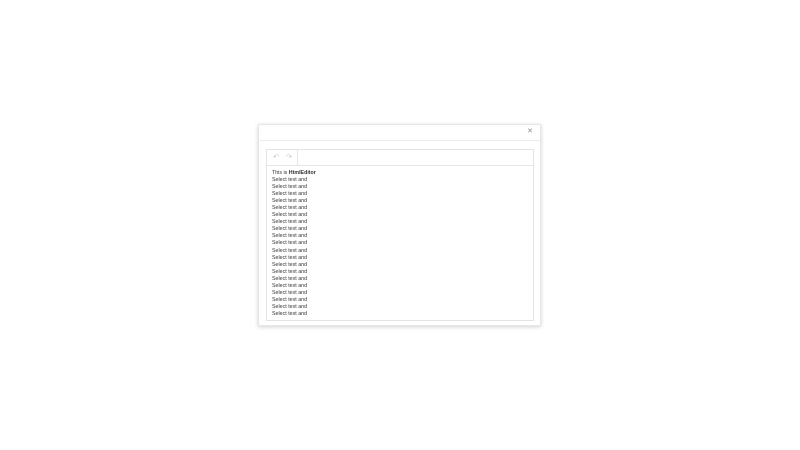 The height and width of the screenshot is (450, 800). I want to click on close-icon: ✕, so click(530, 132).